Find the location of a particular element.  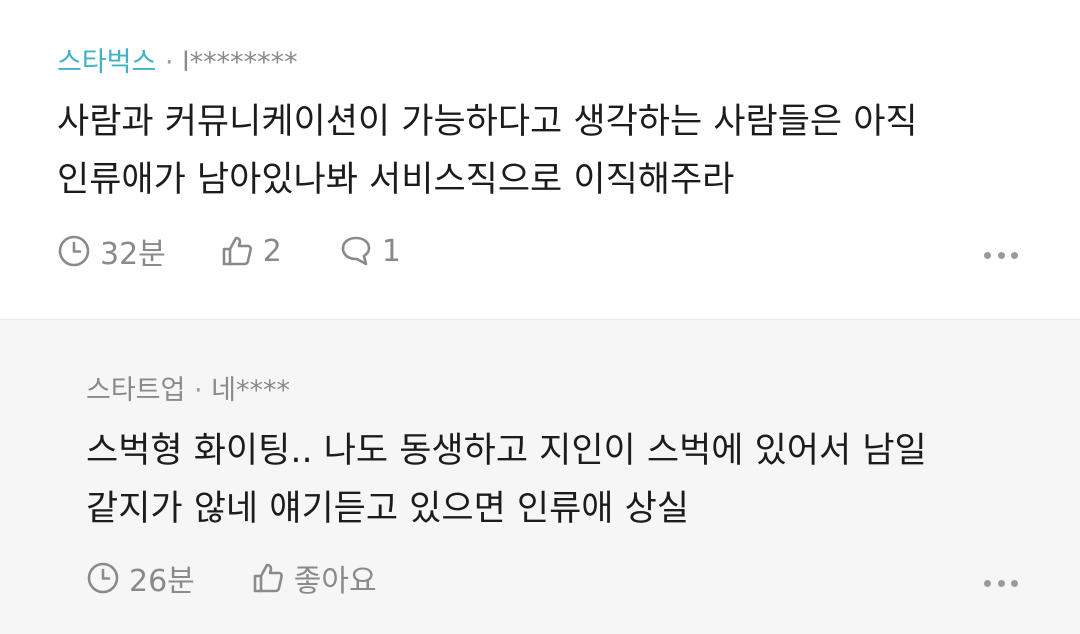

reply-line: 스벅형 화이팅.. 나도 동생하고 지인이 스벅에 있어서 남일 is located at coordinates (506, 451).